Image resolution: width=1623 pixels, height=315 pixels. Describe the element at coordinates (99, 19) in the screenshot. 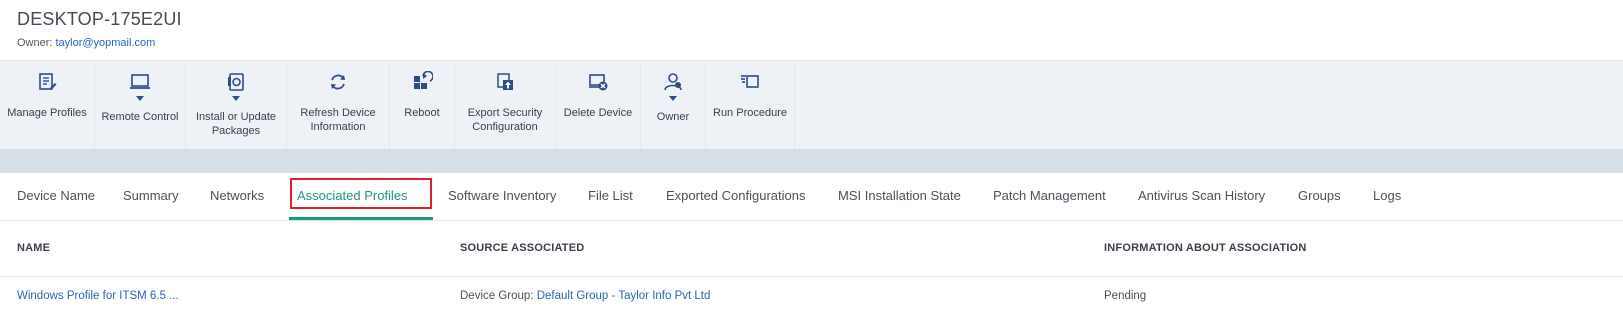

I see `page-title: DESKTOP-175E2UI` at that location.